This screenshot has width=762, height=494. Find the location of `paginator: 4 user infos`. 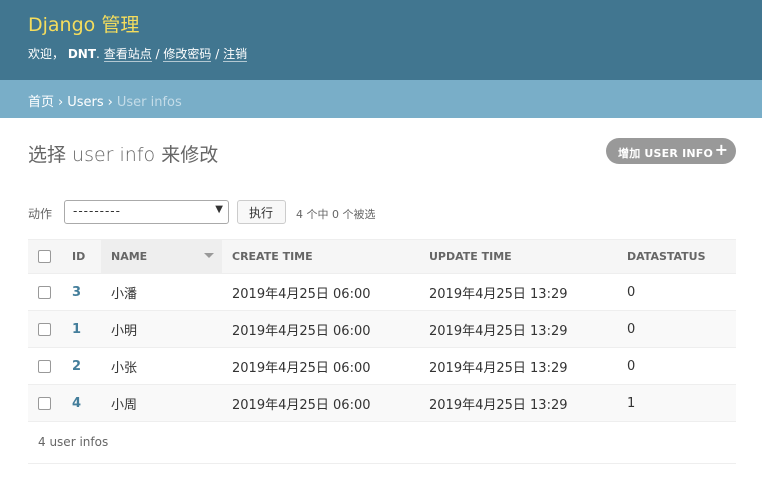

paginator: 4 user infos is located at coordinates (382, 442).